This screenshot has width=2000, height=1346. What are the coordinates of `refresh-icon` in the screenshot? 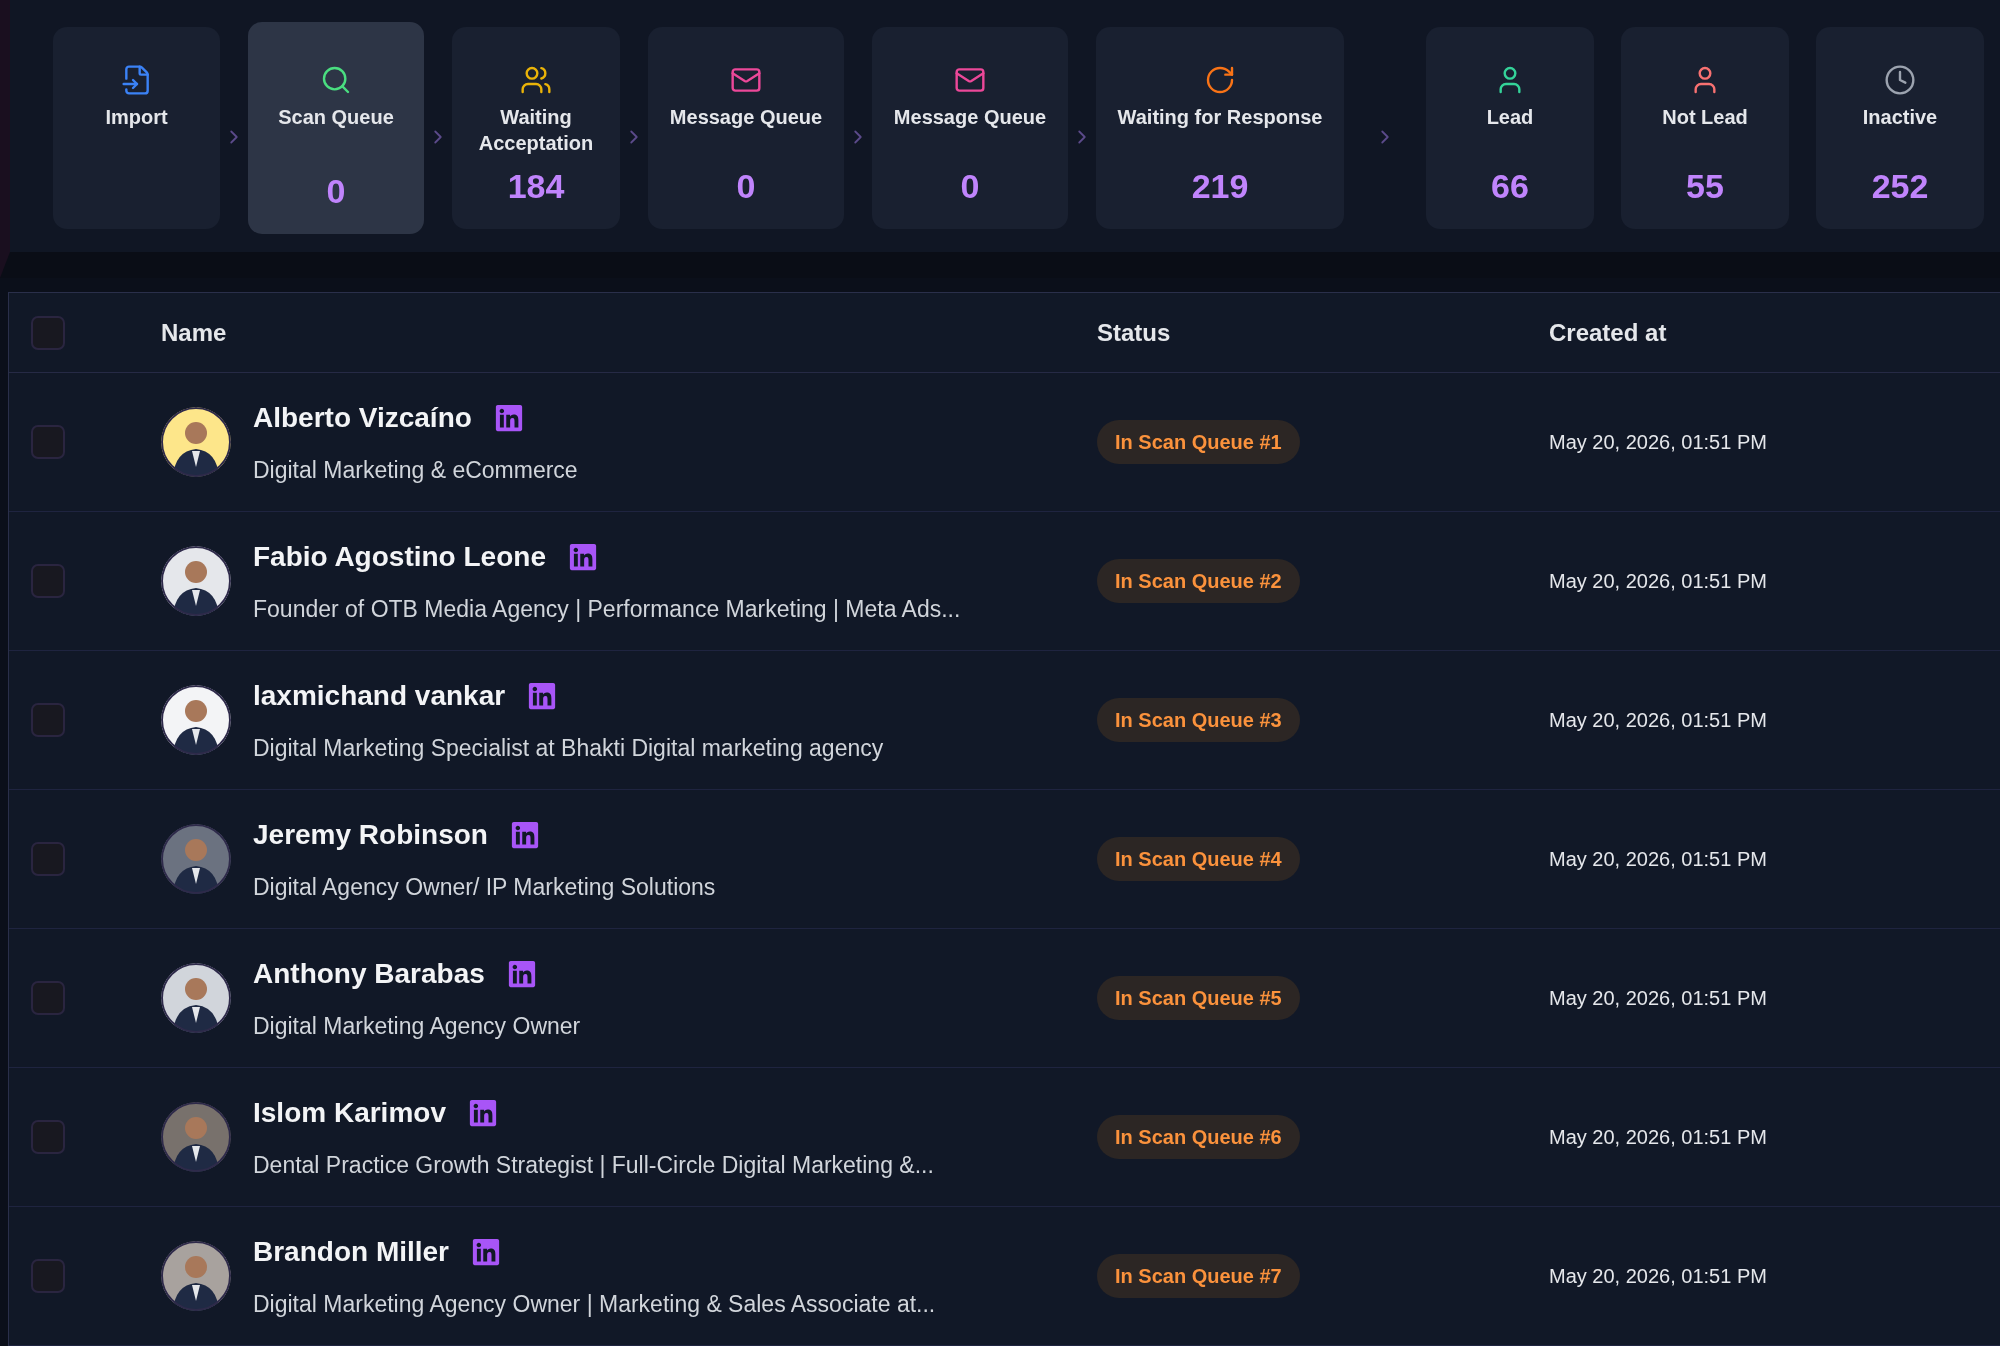 It's located at (1220, 80).